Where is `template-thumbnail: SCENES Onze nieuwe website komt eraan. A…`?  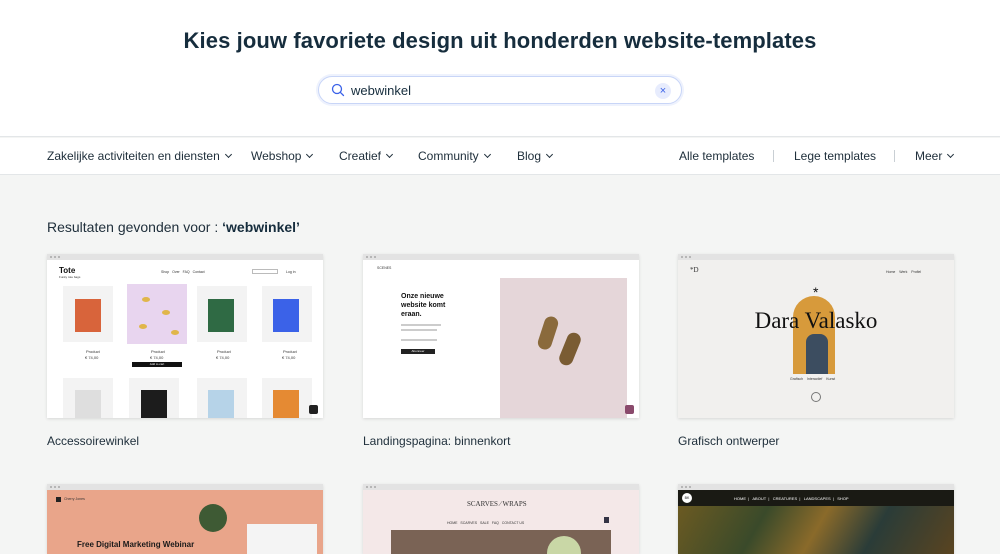
template-thumbnail: SCENES Onze nieuwe website komt eraan. A… is located at coordinates (501, 336).